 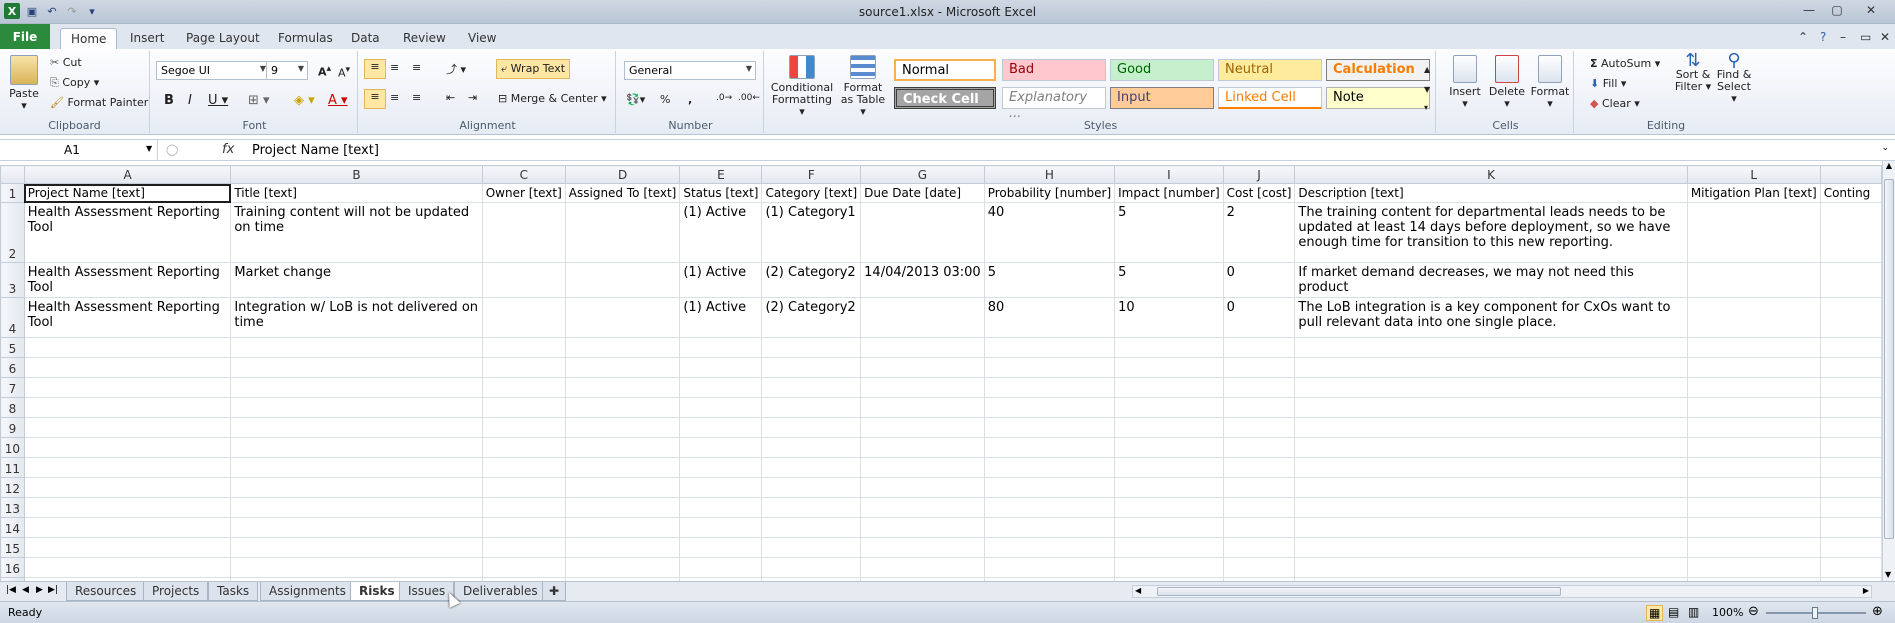 What do you see at coordinates (356, 174) in the screenshot?
I see `column-header: B` at bounding box center [356, 174].